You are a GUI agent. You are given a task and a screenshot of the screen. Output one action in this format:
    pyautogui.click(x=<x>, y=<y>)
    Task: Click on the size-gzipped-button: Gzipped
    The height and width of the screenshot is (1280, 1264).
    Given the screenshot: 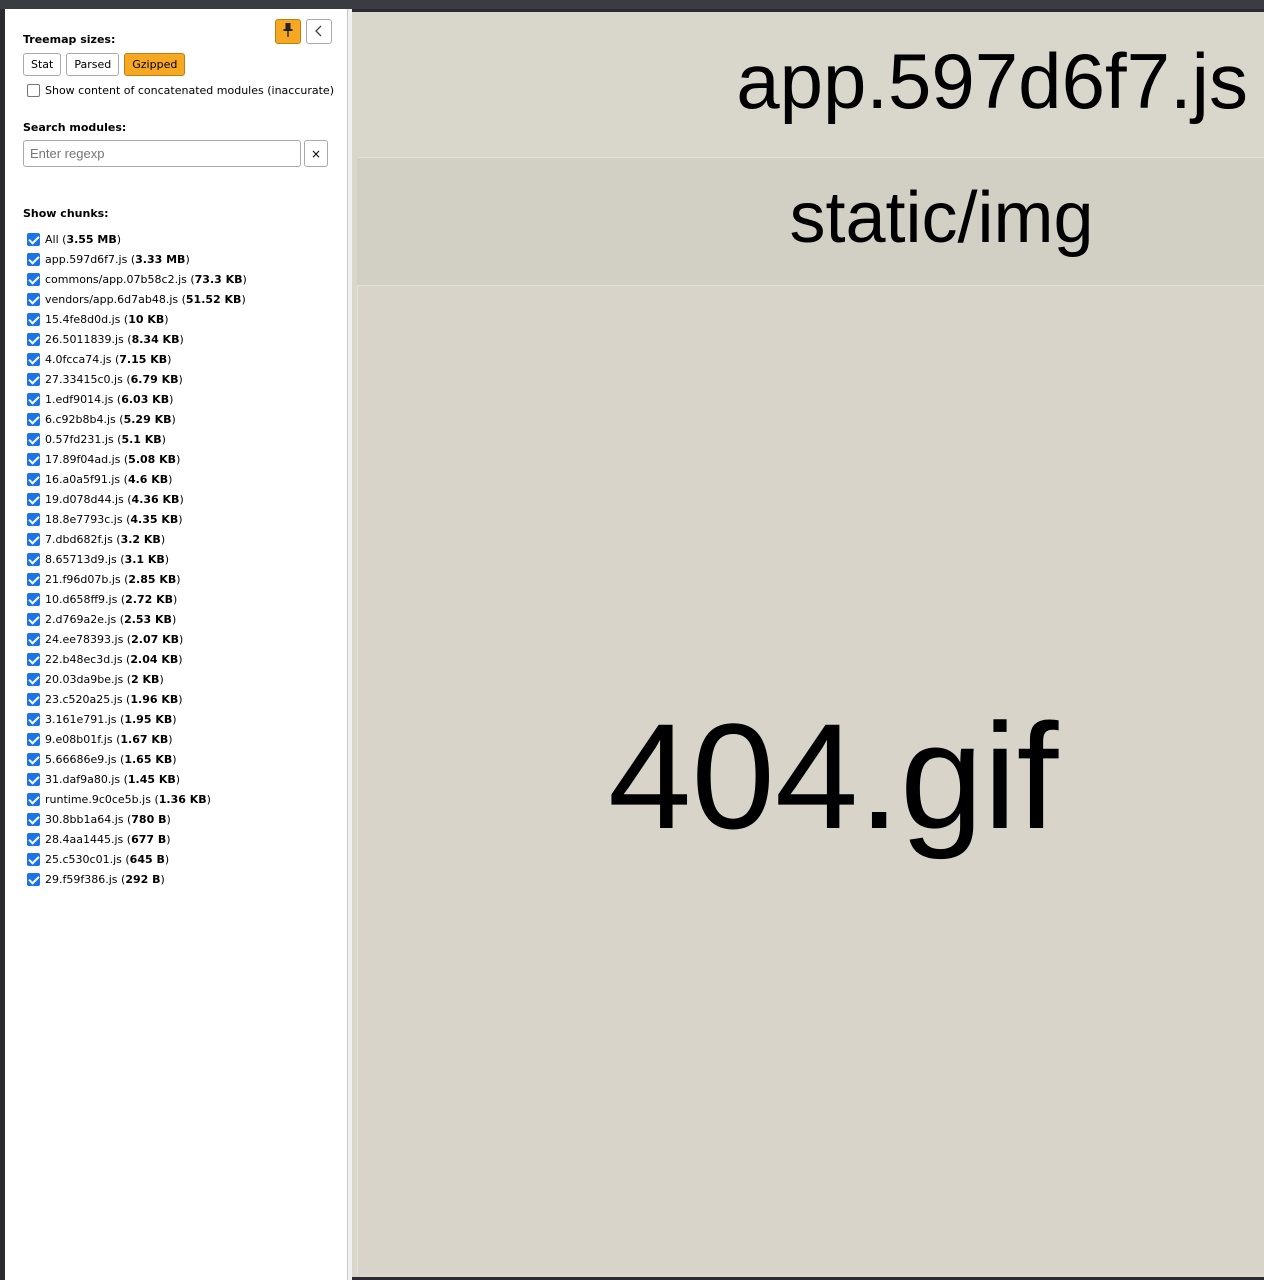 What is the action you would take?
    pyautogui.click(x=155, y=64)
    